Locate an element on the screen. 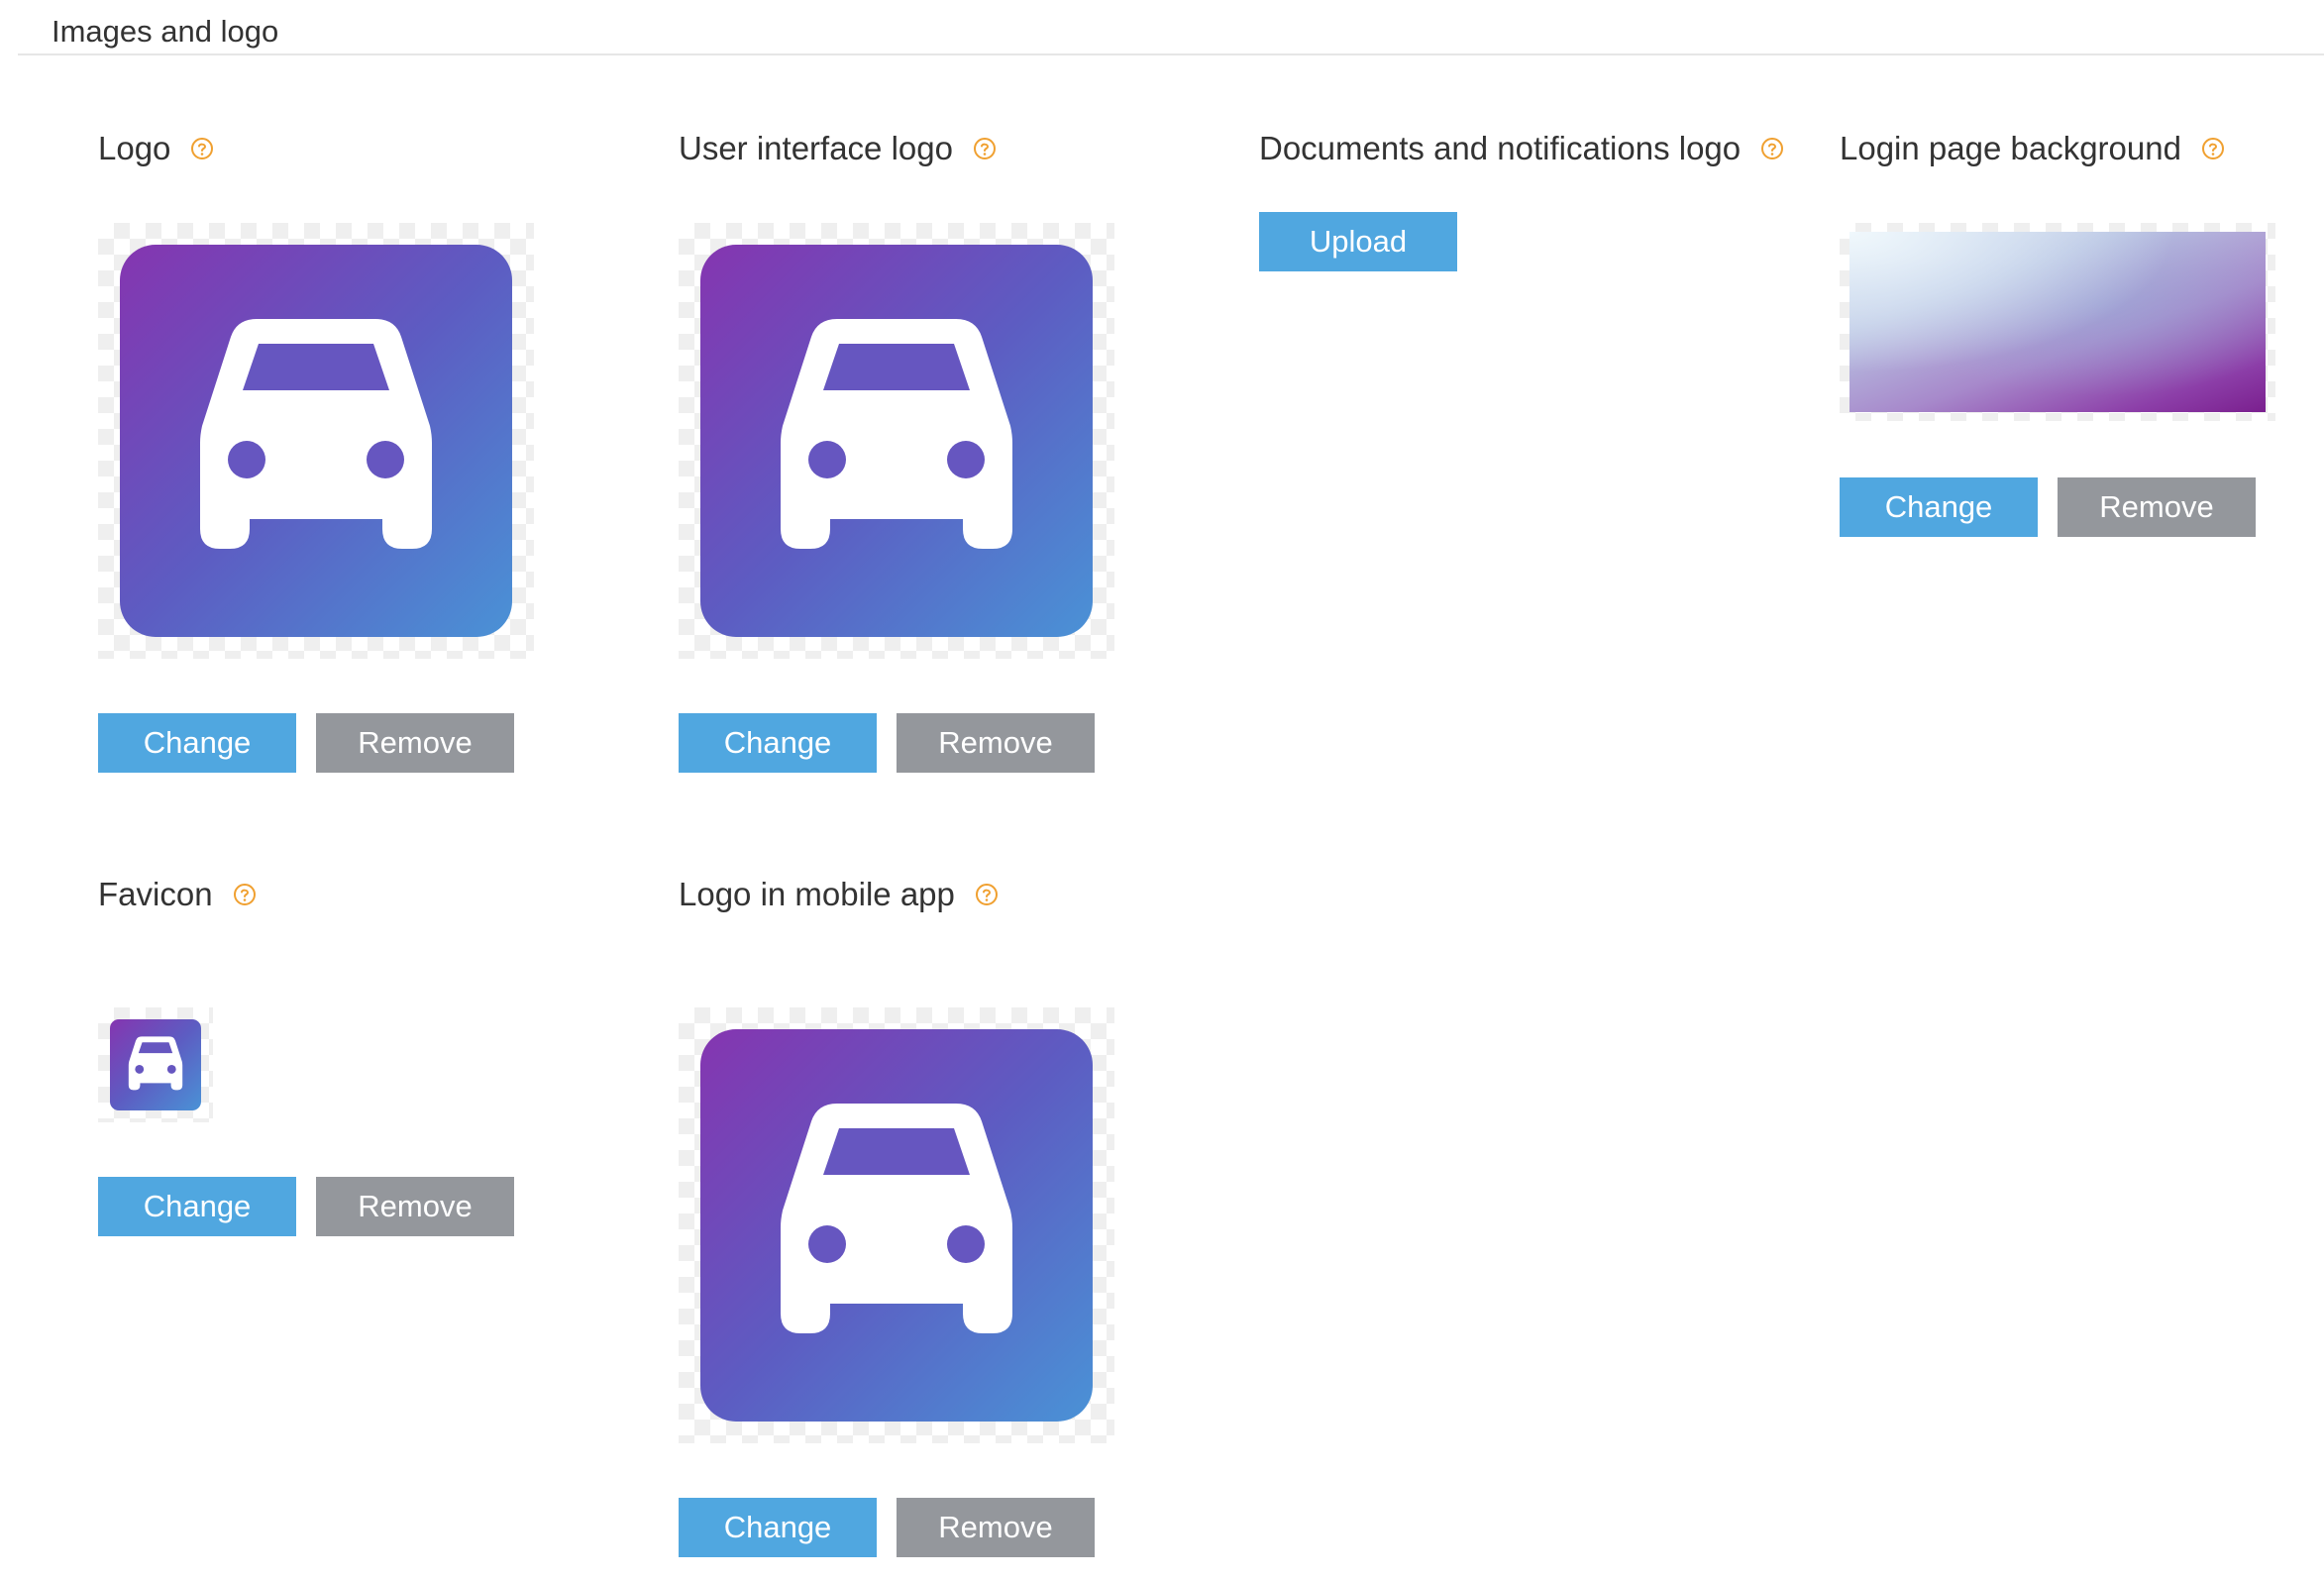  favicon-change-button: Change is located at coordinates (197, 1206).